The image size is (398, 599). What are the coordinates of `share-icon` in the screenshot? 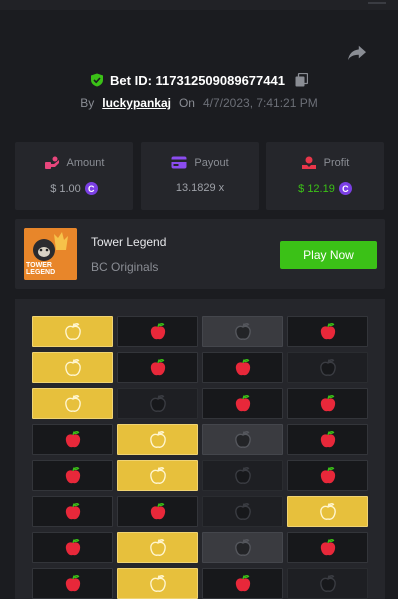 It's located at (357, 53).